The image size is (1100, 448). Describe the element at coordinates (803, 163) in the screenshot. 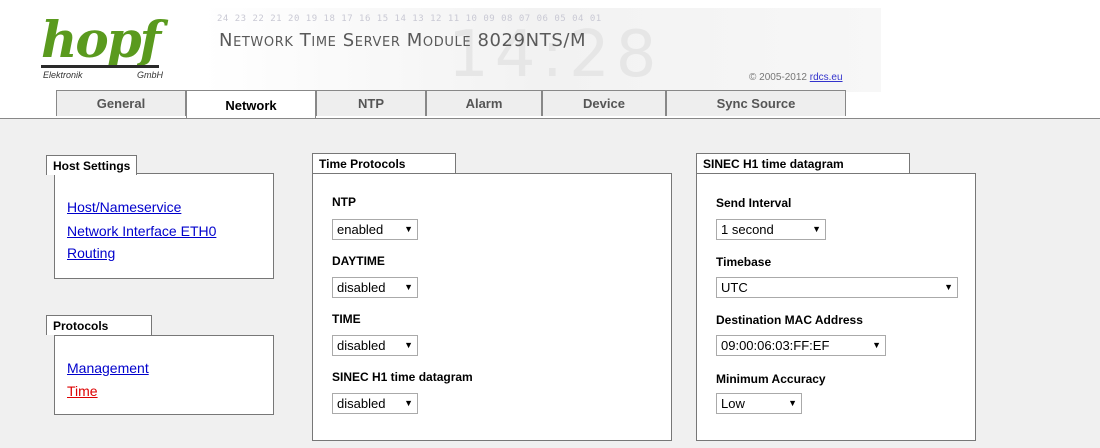

I see `sinec-title: SINEC H1 time datagram` at that location.